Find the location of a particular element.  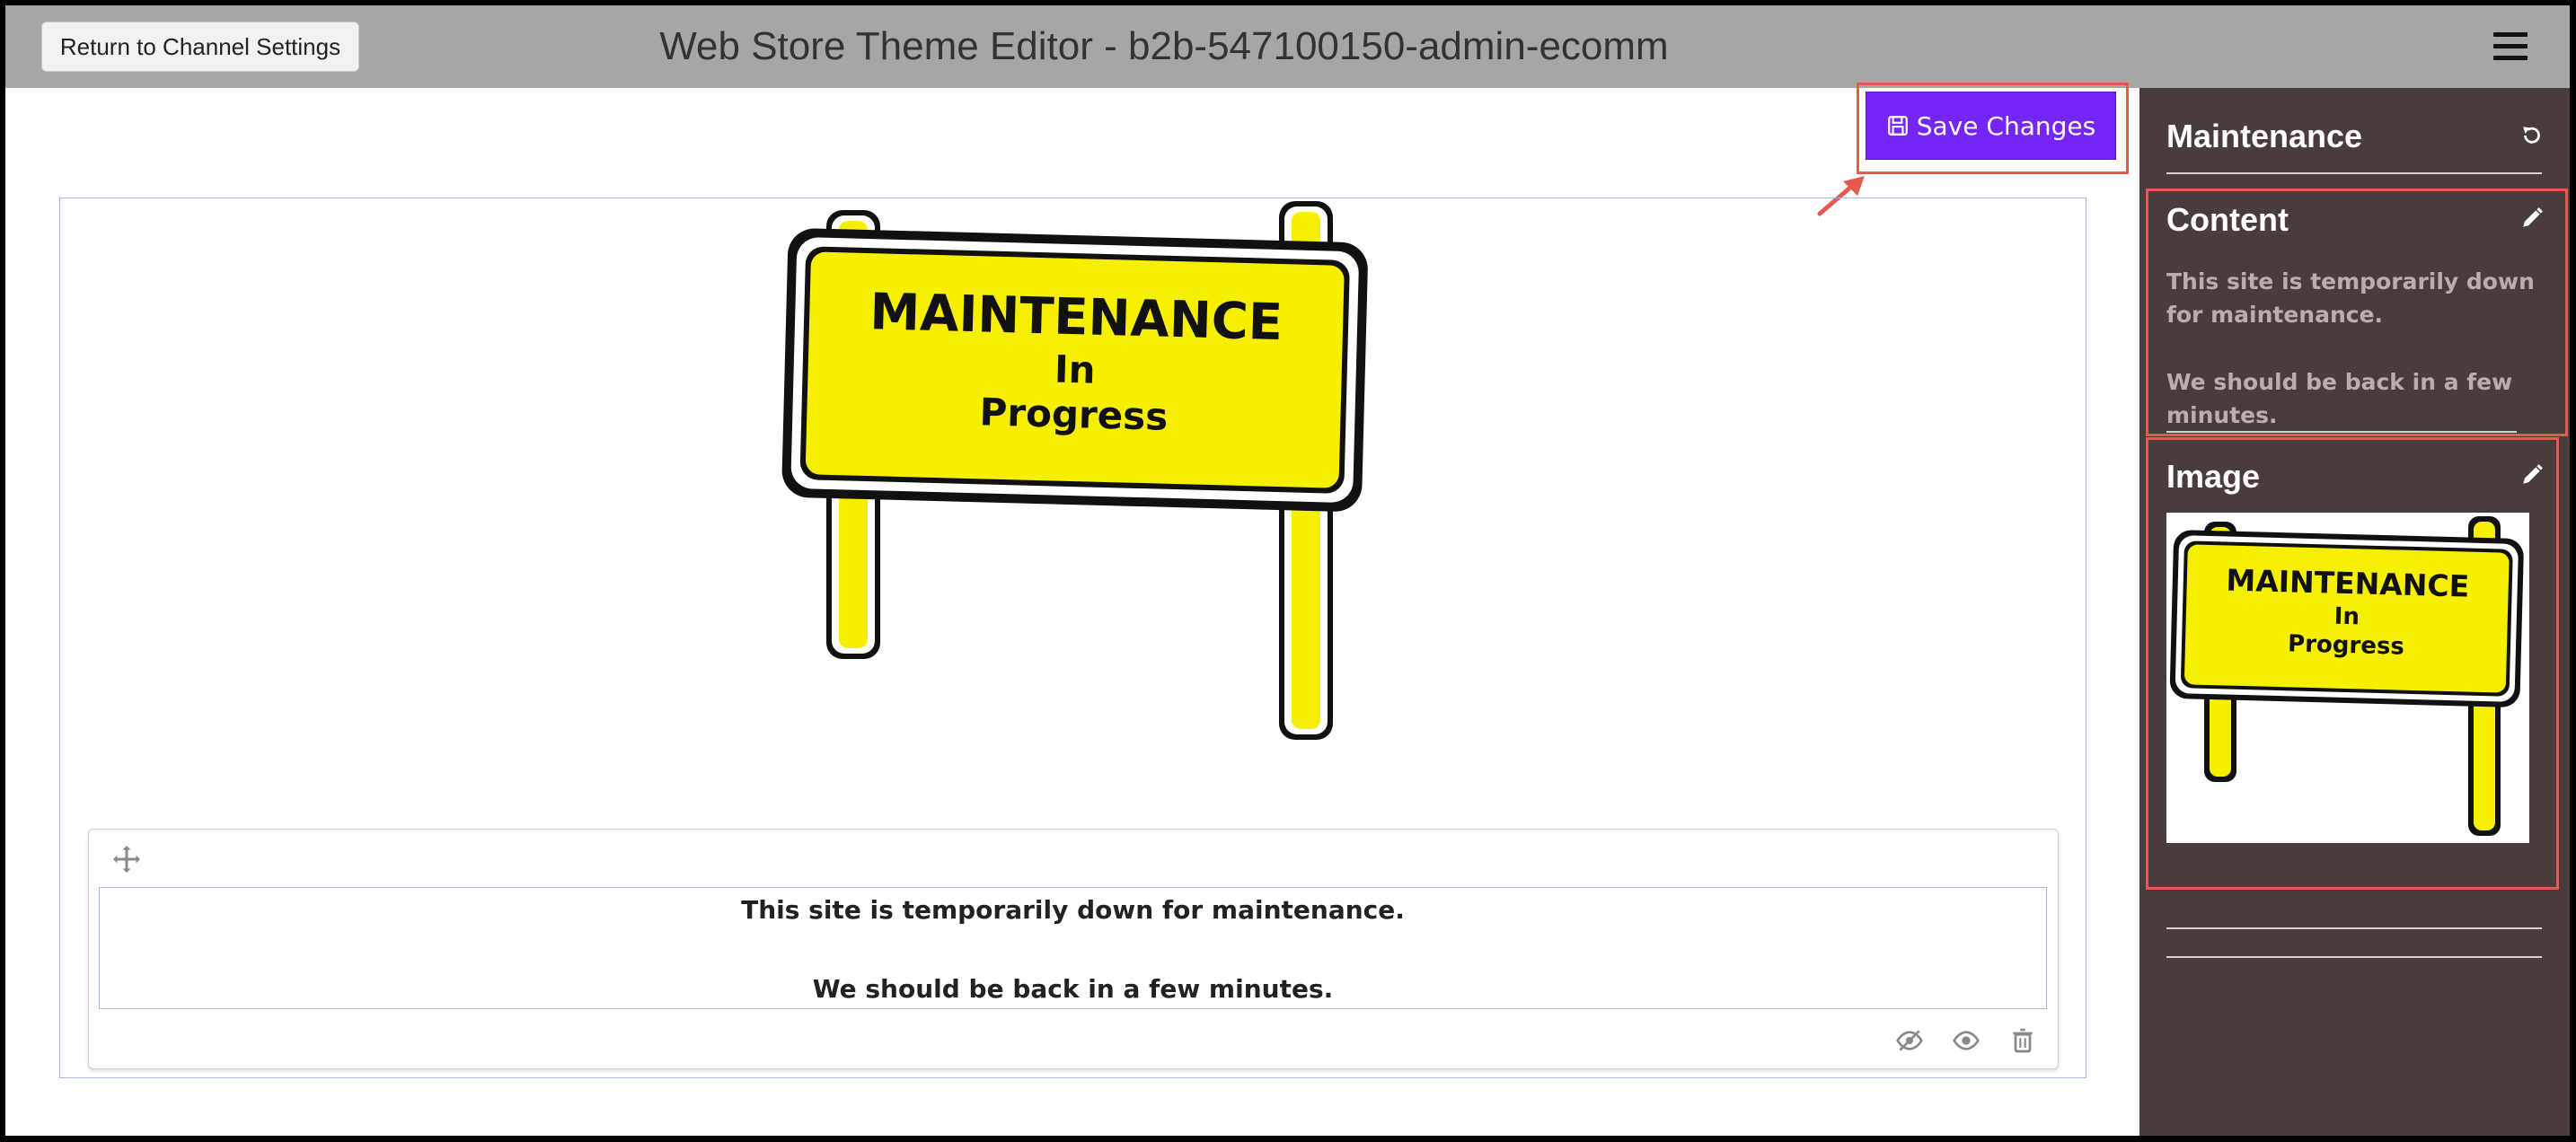

reset-icon is located at coordinates (2532, 135).